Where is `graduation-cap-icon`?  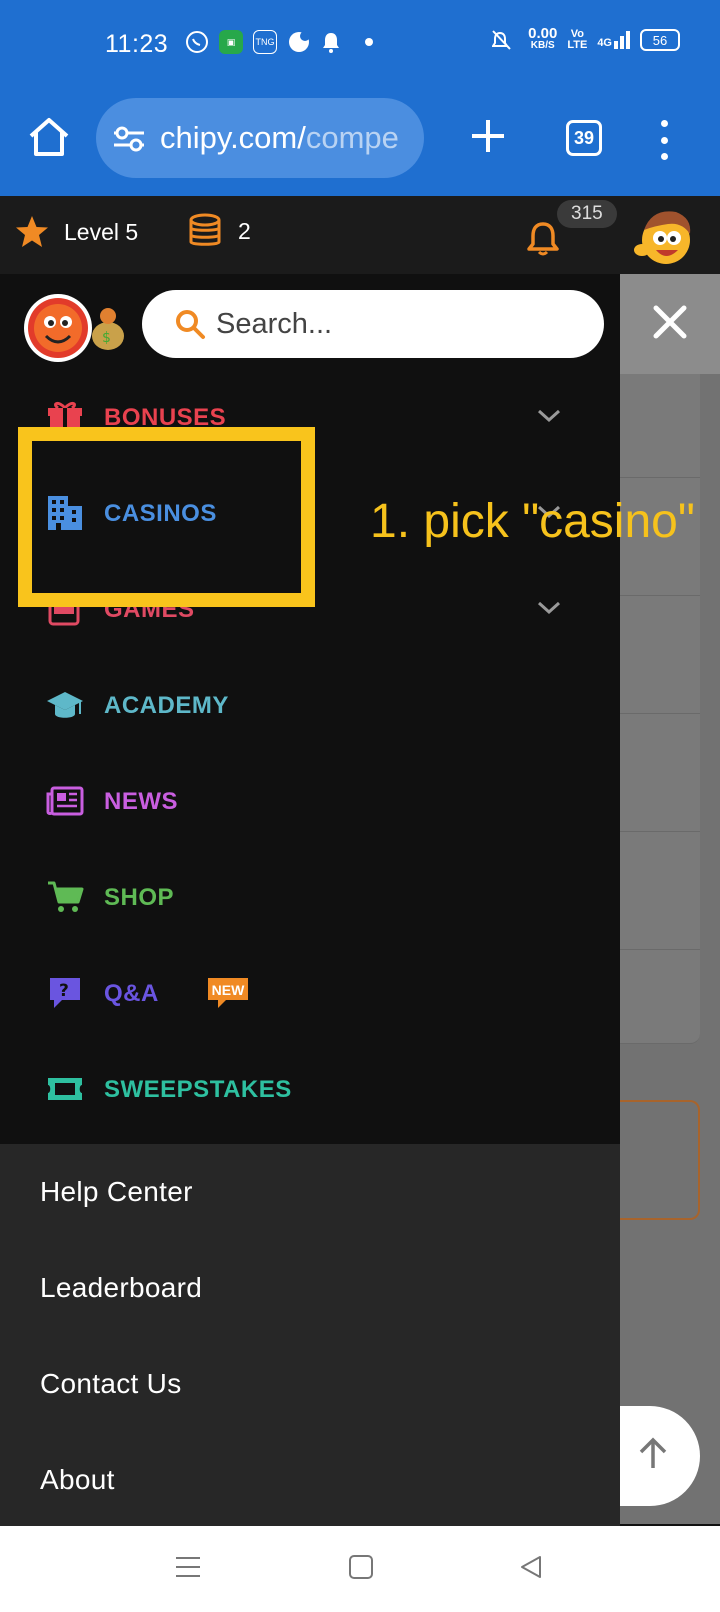
graduation-cap-icon is located at coordinates (65, 705).